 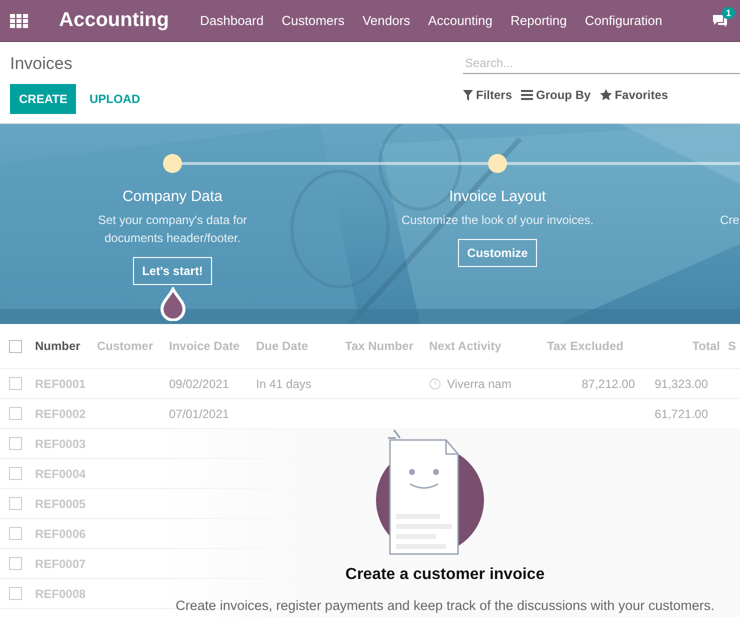 What do you see at coordinates (435, 384) in the screenshot?
I see `clock-icon` at bounding box center [435, 384].